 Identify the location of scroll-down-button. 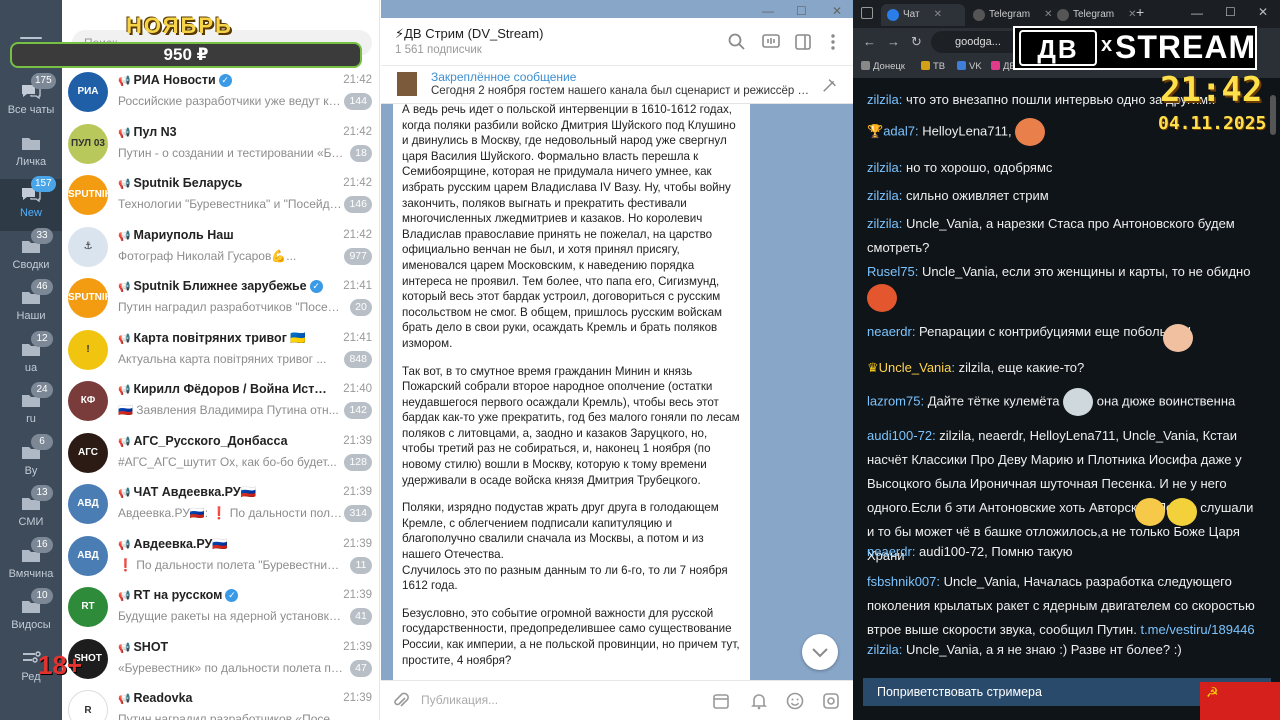
(820, 652).